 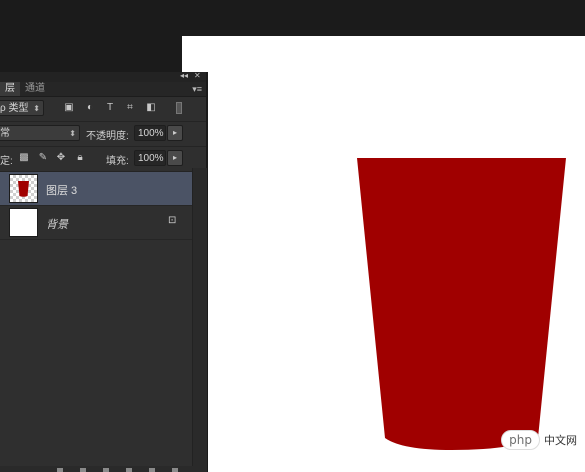 I want to click on watermark: php 中文网, so click(x=539, y=440).